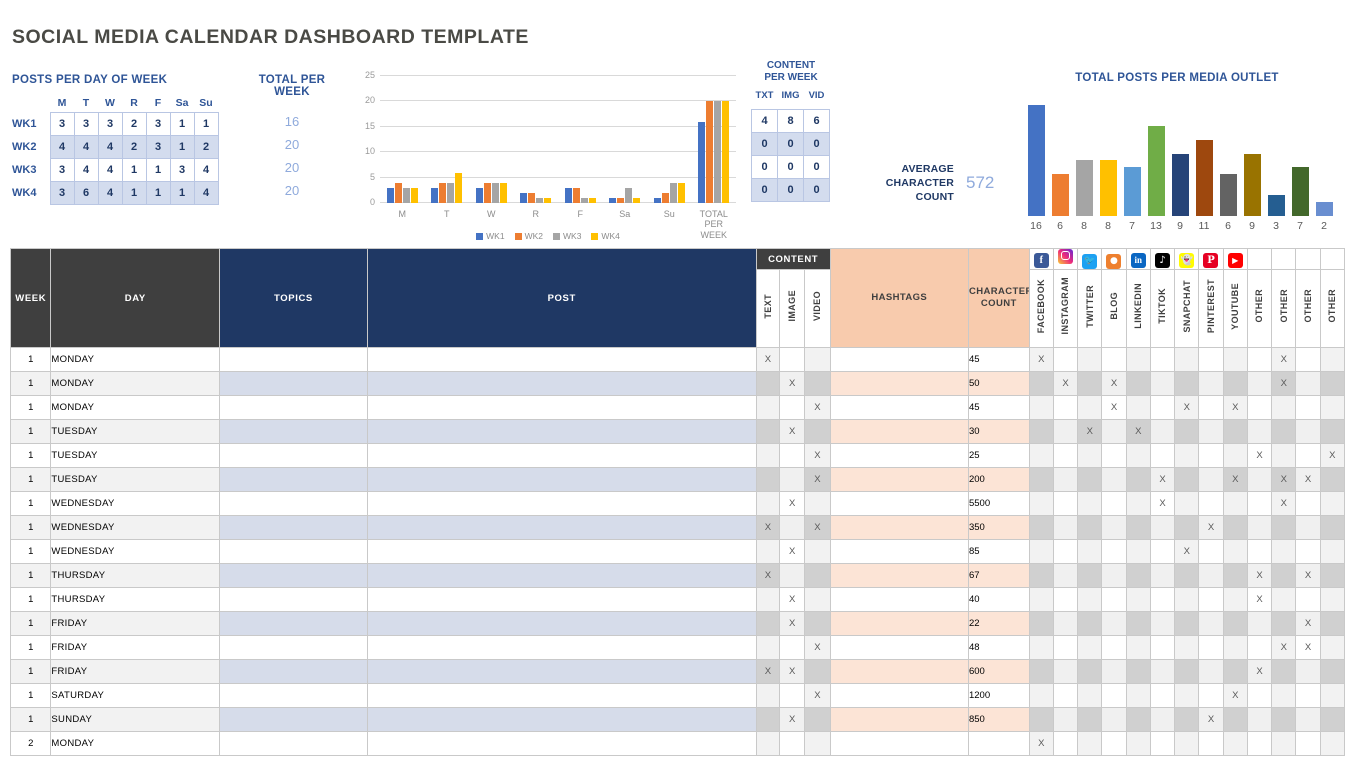 The image size is (1349, 759). Describe the element at coordinates (1090, 308) in the screenshot. I see `col-header-outlet: TWITTER` at that location.